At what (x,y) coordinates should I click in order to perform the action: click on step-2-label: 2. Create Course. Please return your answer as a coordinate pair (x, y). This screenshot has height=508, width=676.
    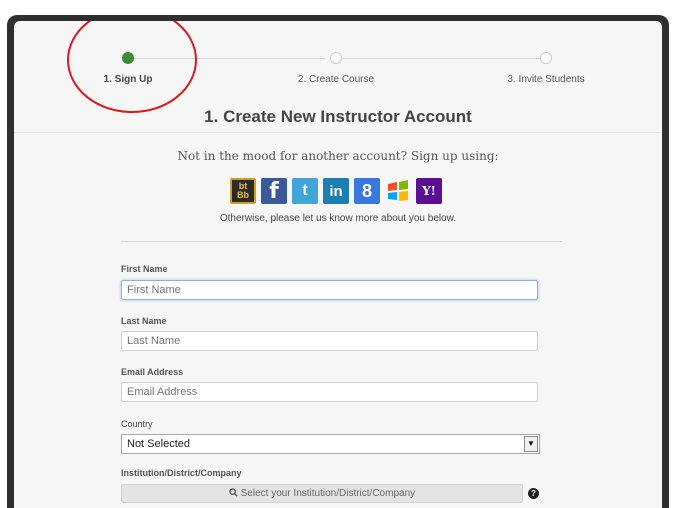
    Looking at the image, I should click on (336, 79).